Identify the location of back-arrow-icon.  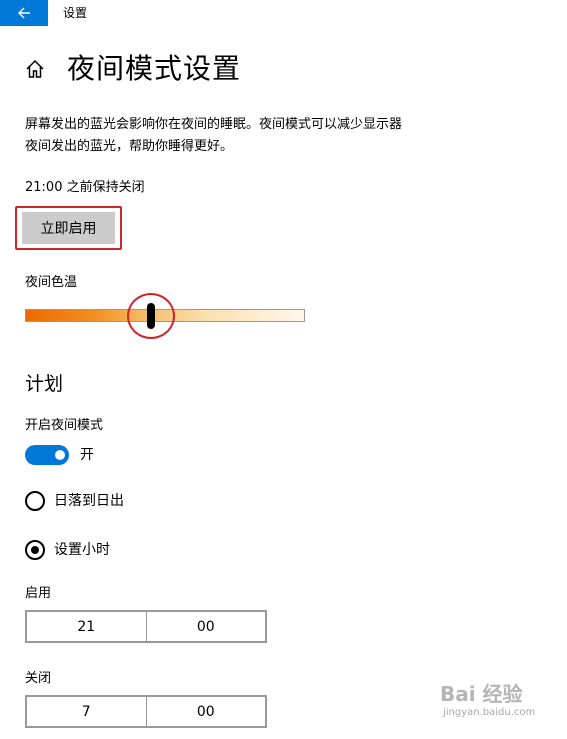
(24, 13).